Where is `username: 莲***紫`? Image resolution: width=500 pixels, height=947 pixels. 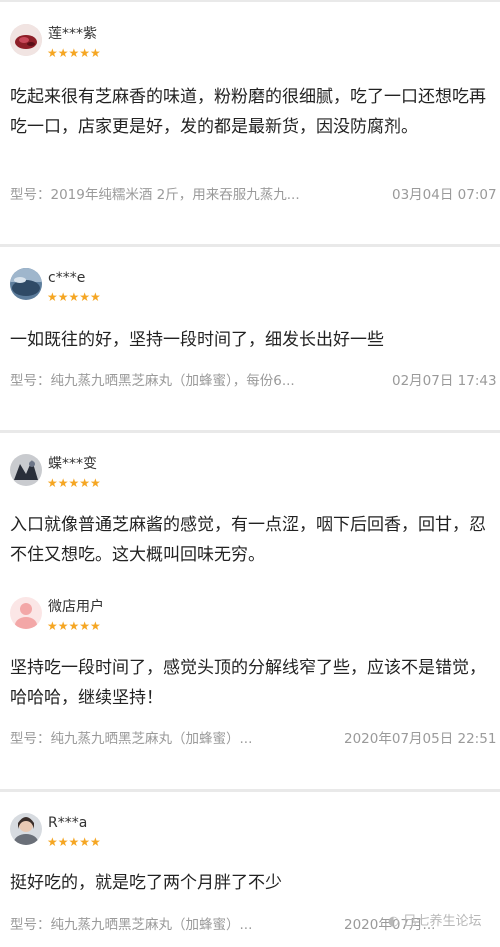 username: 莲***紫 is located at coordinates (72, 34).